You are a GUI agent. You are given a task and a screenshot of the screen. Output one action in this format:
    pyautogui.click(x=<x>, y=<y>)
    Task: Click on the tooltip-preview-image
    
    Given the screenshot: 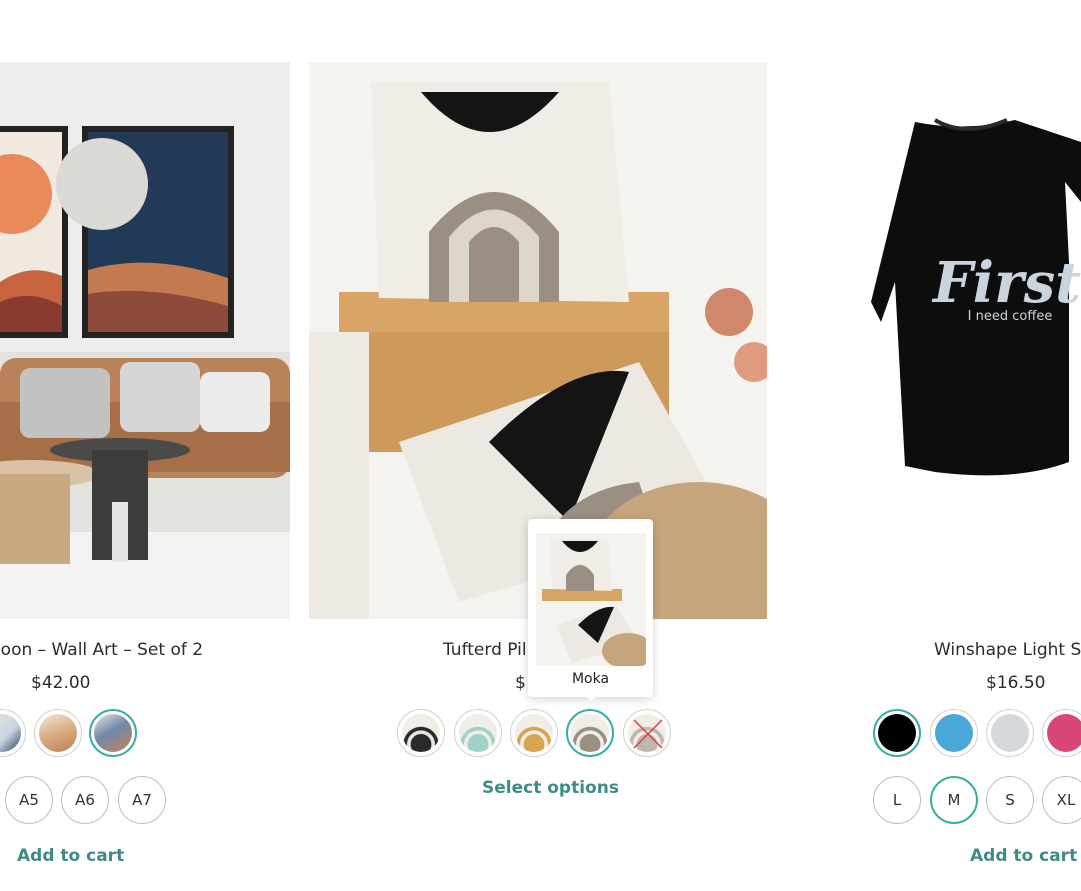 What is the action you would take?
    pyautogui.click(x=591, y=599)
    